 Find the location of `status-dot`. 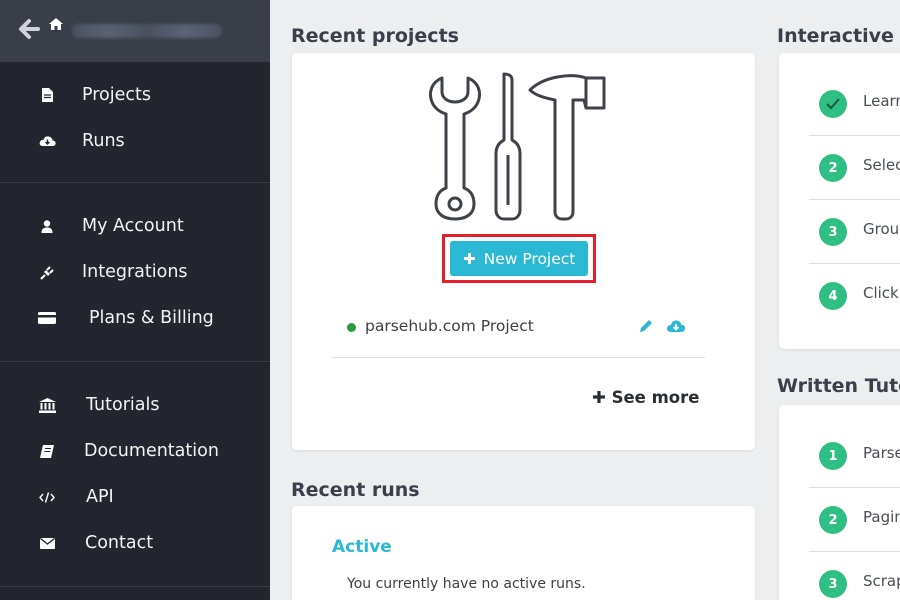

status-dot is located at coordinates (351, 327).